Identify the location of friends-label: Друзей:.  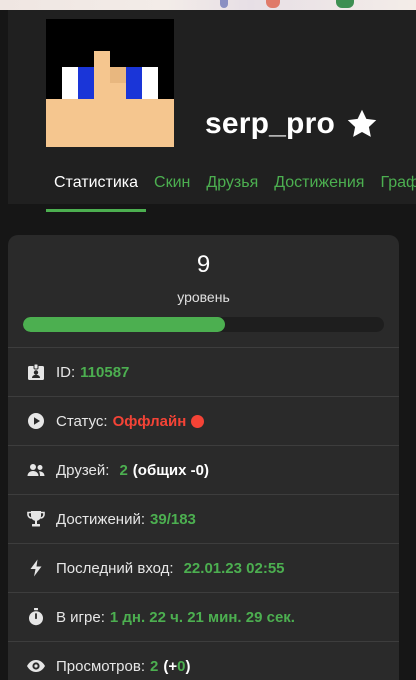
(83, 470).